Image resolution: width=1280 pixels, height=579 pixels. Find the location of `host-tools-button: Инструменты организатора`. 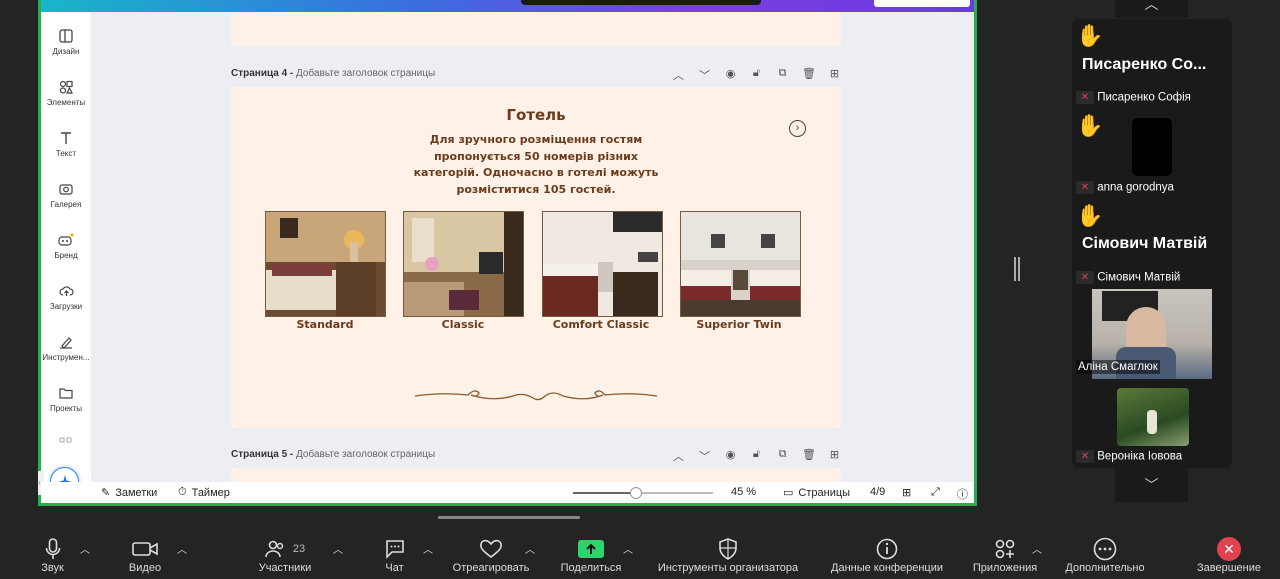

host-tools-button: Инструменты организатора is located at coordinates (728, 554).